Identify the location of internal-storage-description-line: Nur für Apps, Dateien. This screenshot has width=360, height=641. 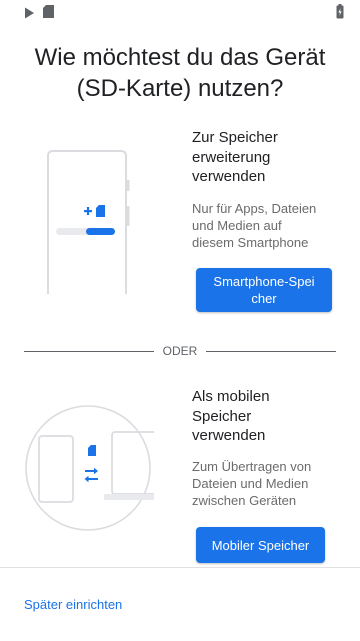
(254, 208).